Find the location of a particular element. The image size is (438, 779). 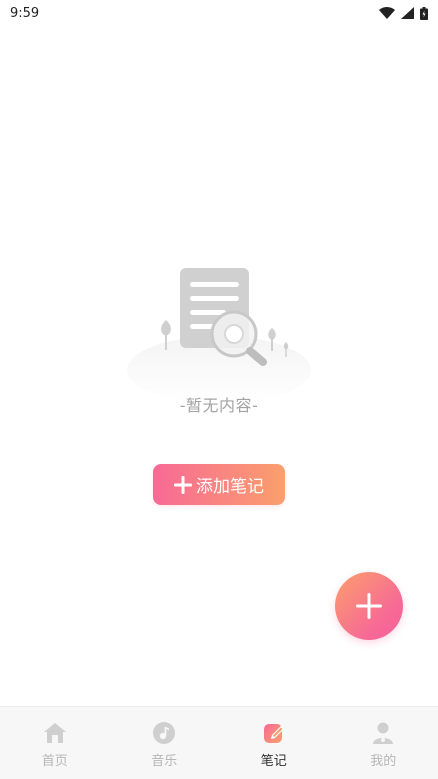

music-icon is located at coordinates (164, 733).